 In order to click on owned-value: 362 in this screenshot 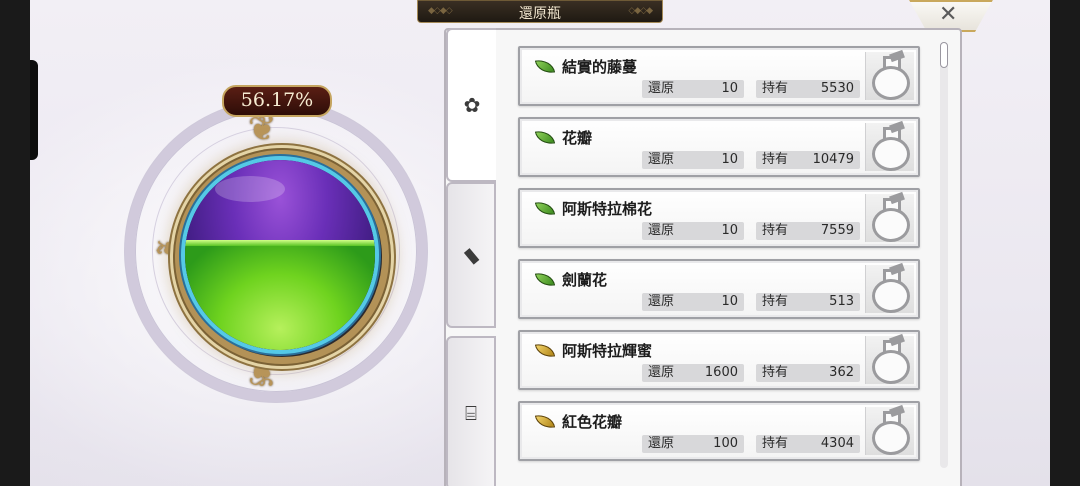, I will do `click(841, 372)`.